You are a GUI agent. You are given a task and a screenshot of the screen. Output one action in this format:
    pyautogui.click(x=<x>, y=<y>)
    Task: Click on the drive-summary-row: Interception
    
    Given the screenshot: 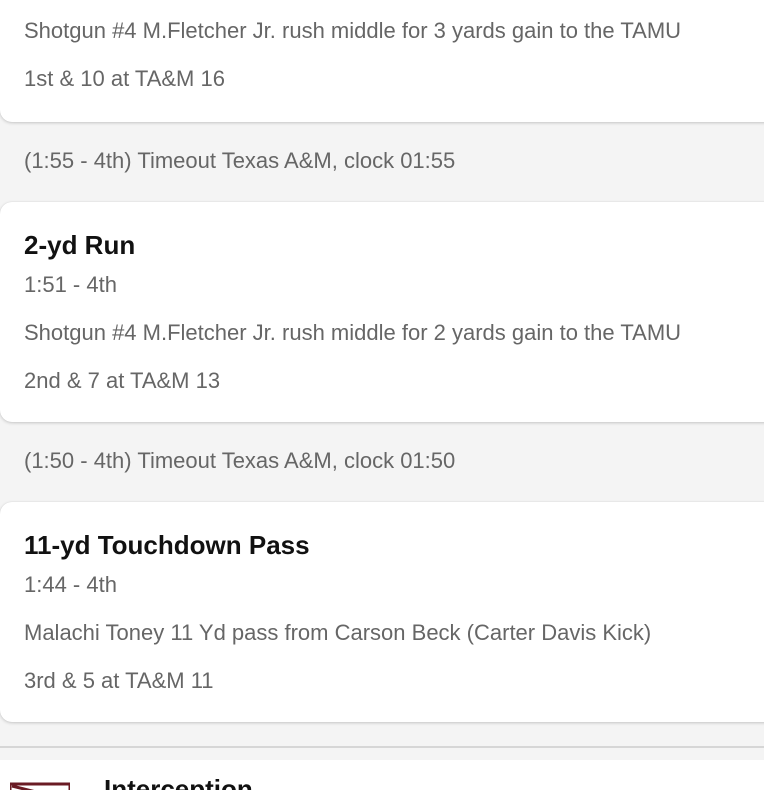 What is the action you would take?
    pyautogui.click(x=382, y=775)
    